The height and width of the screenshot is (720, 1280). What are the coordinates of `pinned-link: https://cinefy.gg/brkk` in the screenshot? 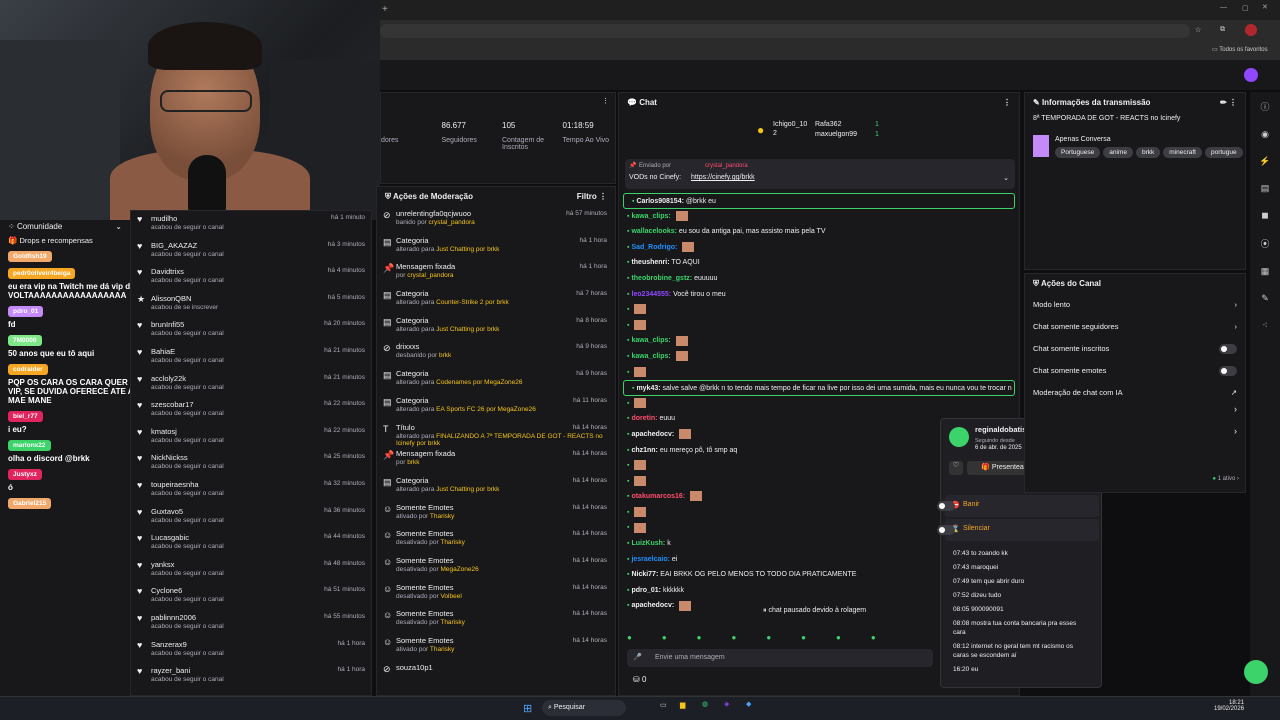 It's located at (723, 177).